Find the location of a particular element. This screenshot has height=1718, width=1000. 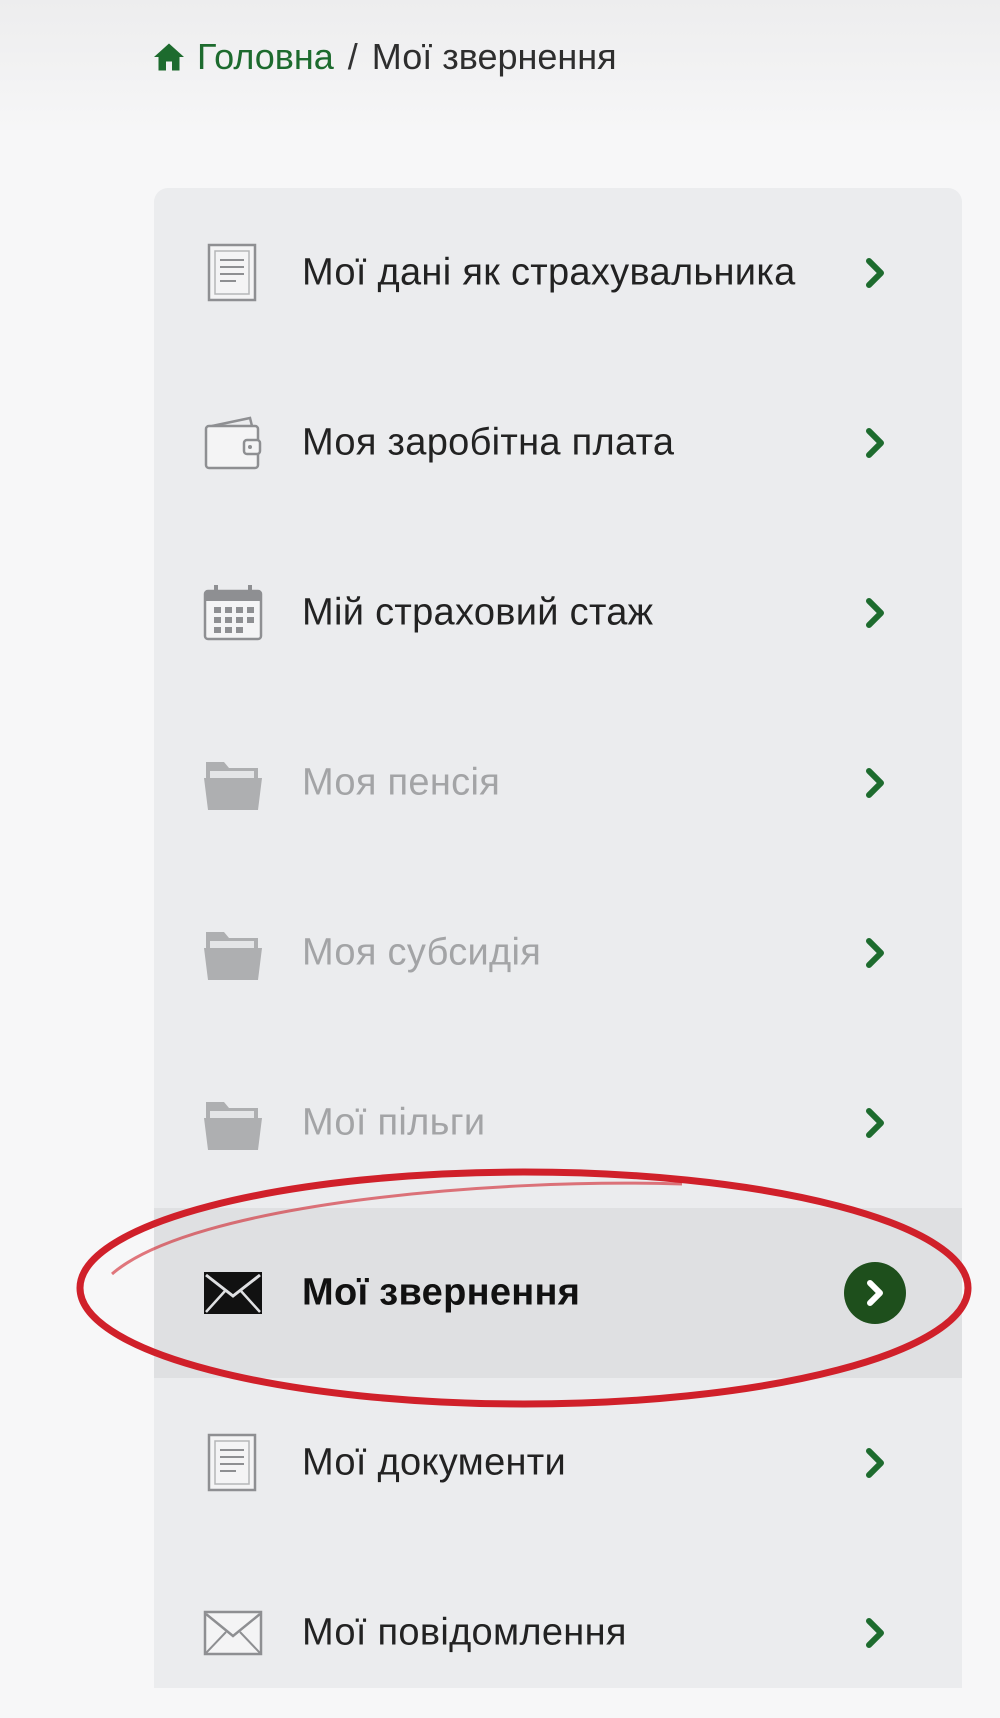

menu-item-insurer-data: Мої дані як страхувальника is located at coordinates (558, 273).